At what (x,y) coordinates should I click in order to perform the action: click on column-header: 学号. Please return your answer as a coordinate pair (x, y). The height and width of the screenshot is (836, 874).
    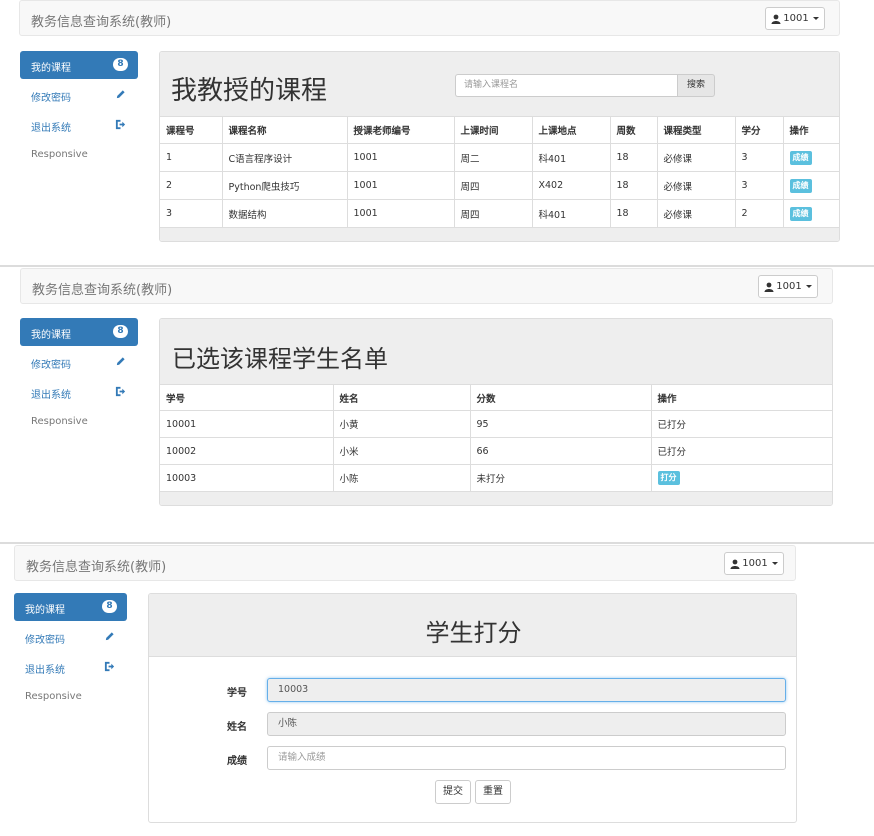
    Looking at the image, I should click on (246, 397).